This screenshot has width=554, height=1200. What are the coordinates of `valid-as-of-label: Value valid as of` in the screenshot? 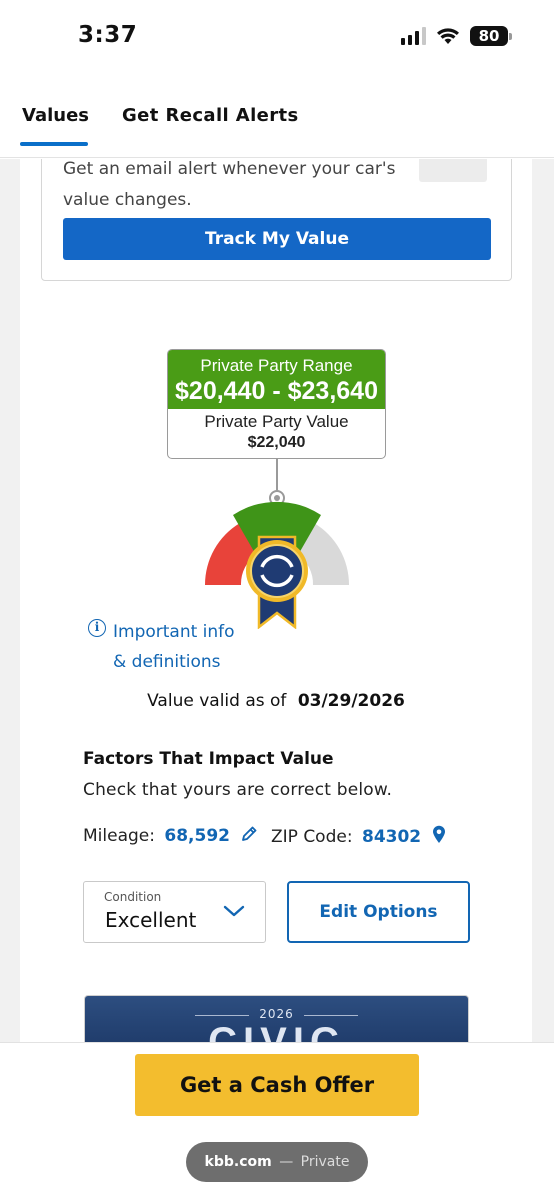 It's located at (217, 701).